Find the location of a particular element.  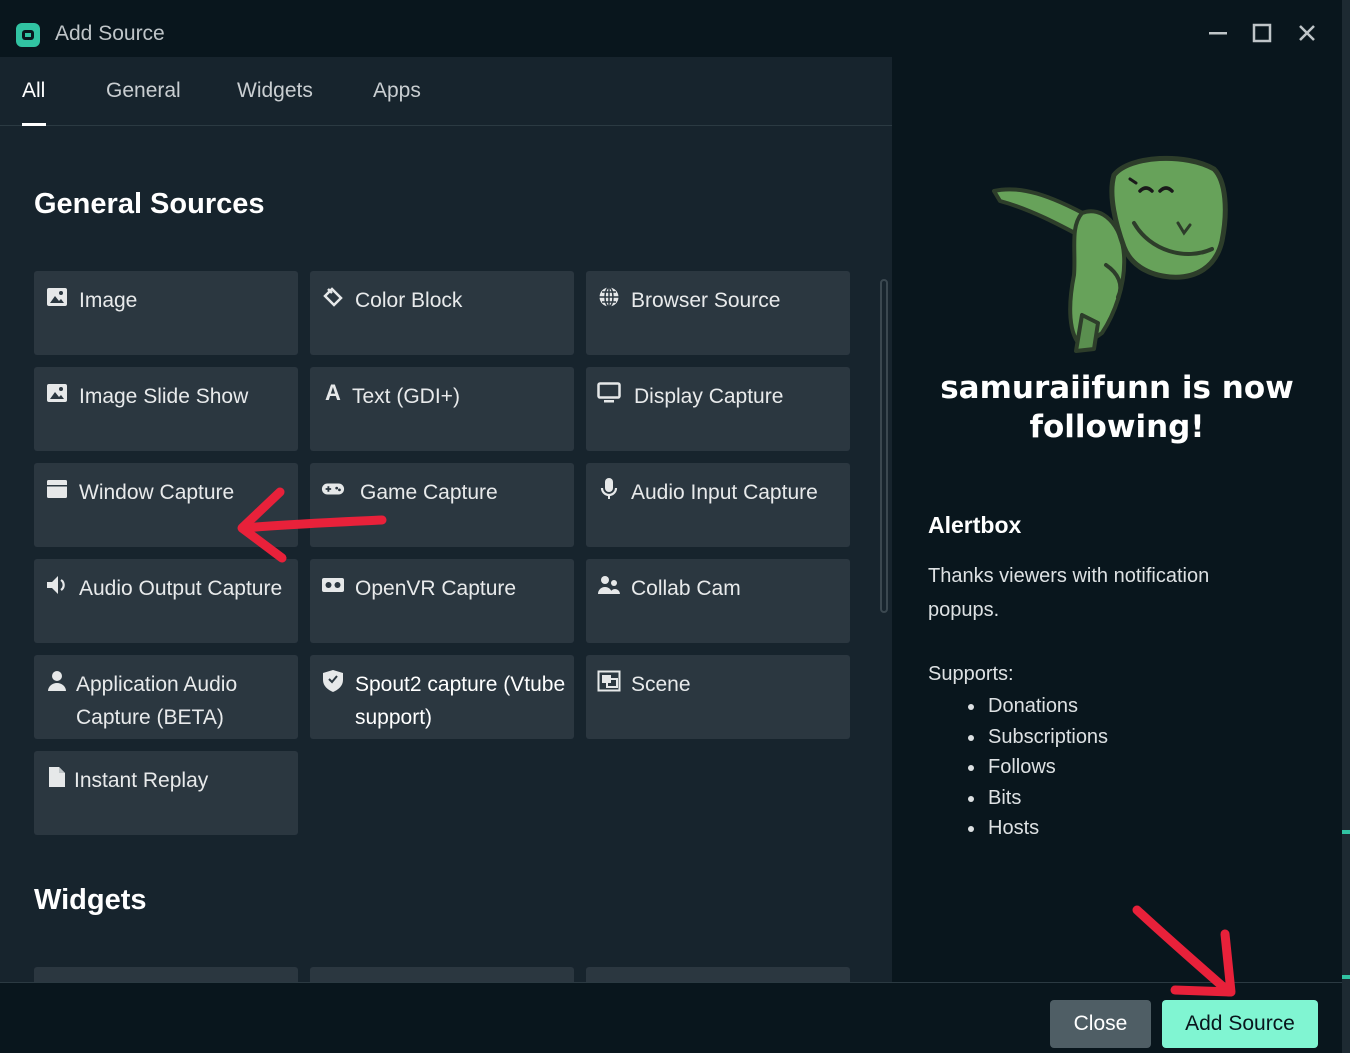

file-icon is located at coordinates (57, 777).